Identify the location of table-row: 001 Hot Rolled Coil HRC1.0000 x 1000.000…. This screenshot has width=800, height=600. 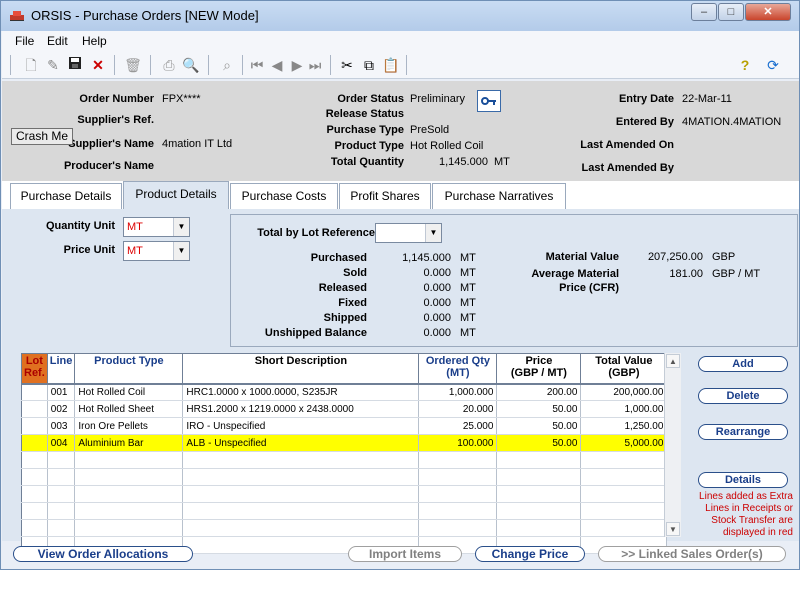
(344, 392).